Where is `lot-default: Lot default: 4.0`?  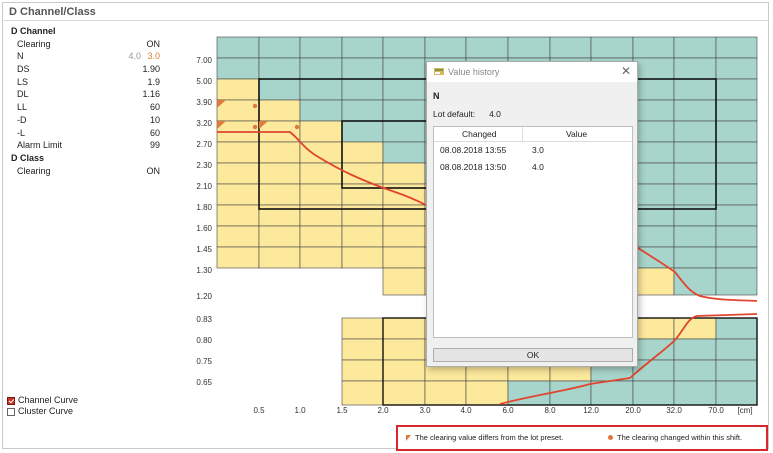
lot-default: Lot default: 4.0 is located at coordinates (467, 114).